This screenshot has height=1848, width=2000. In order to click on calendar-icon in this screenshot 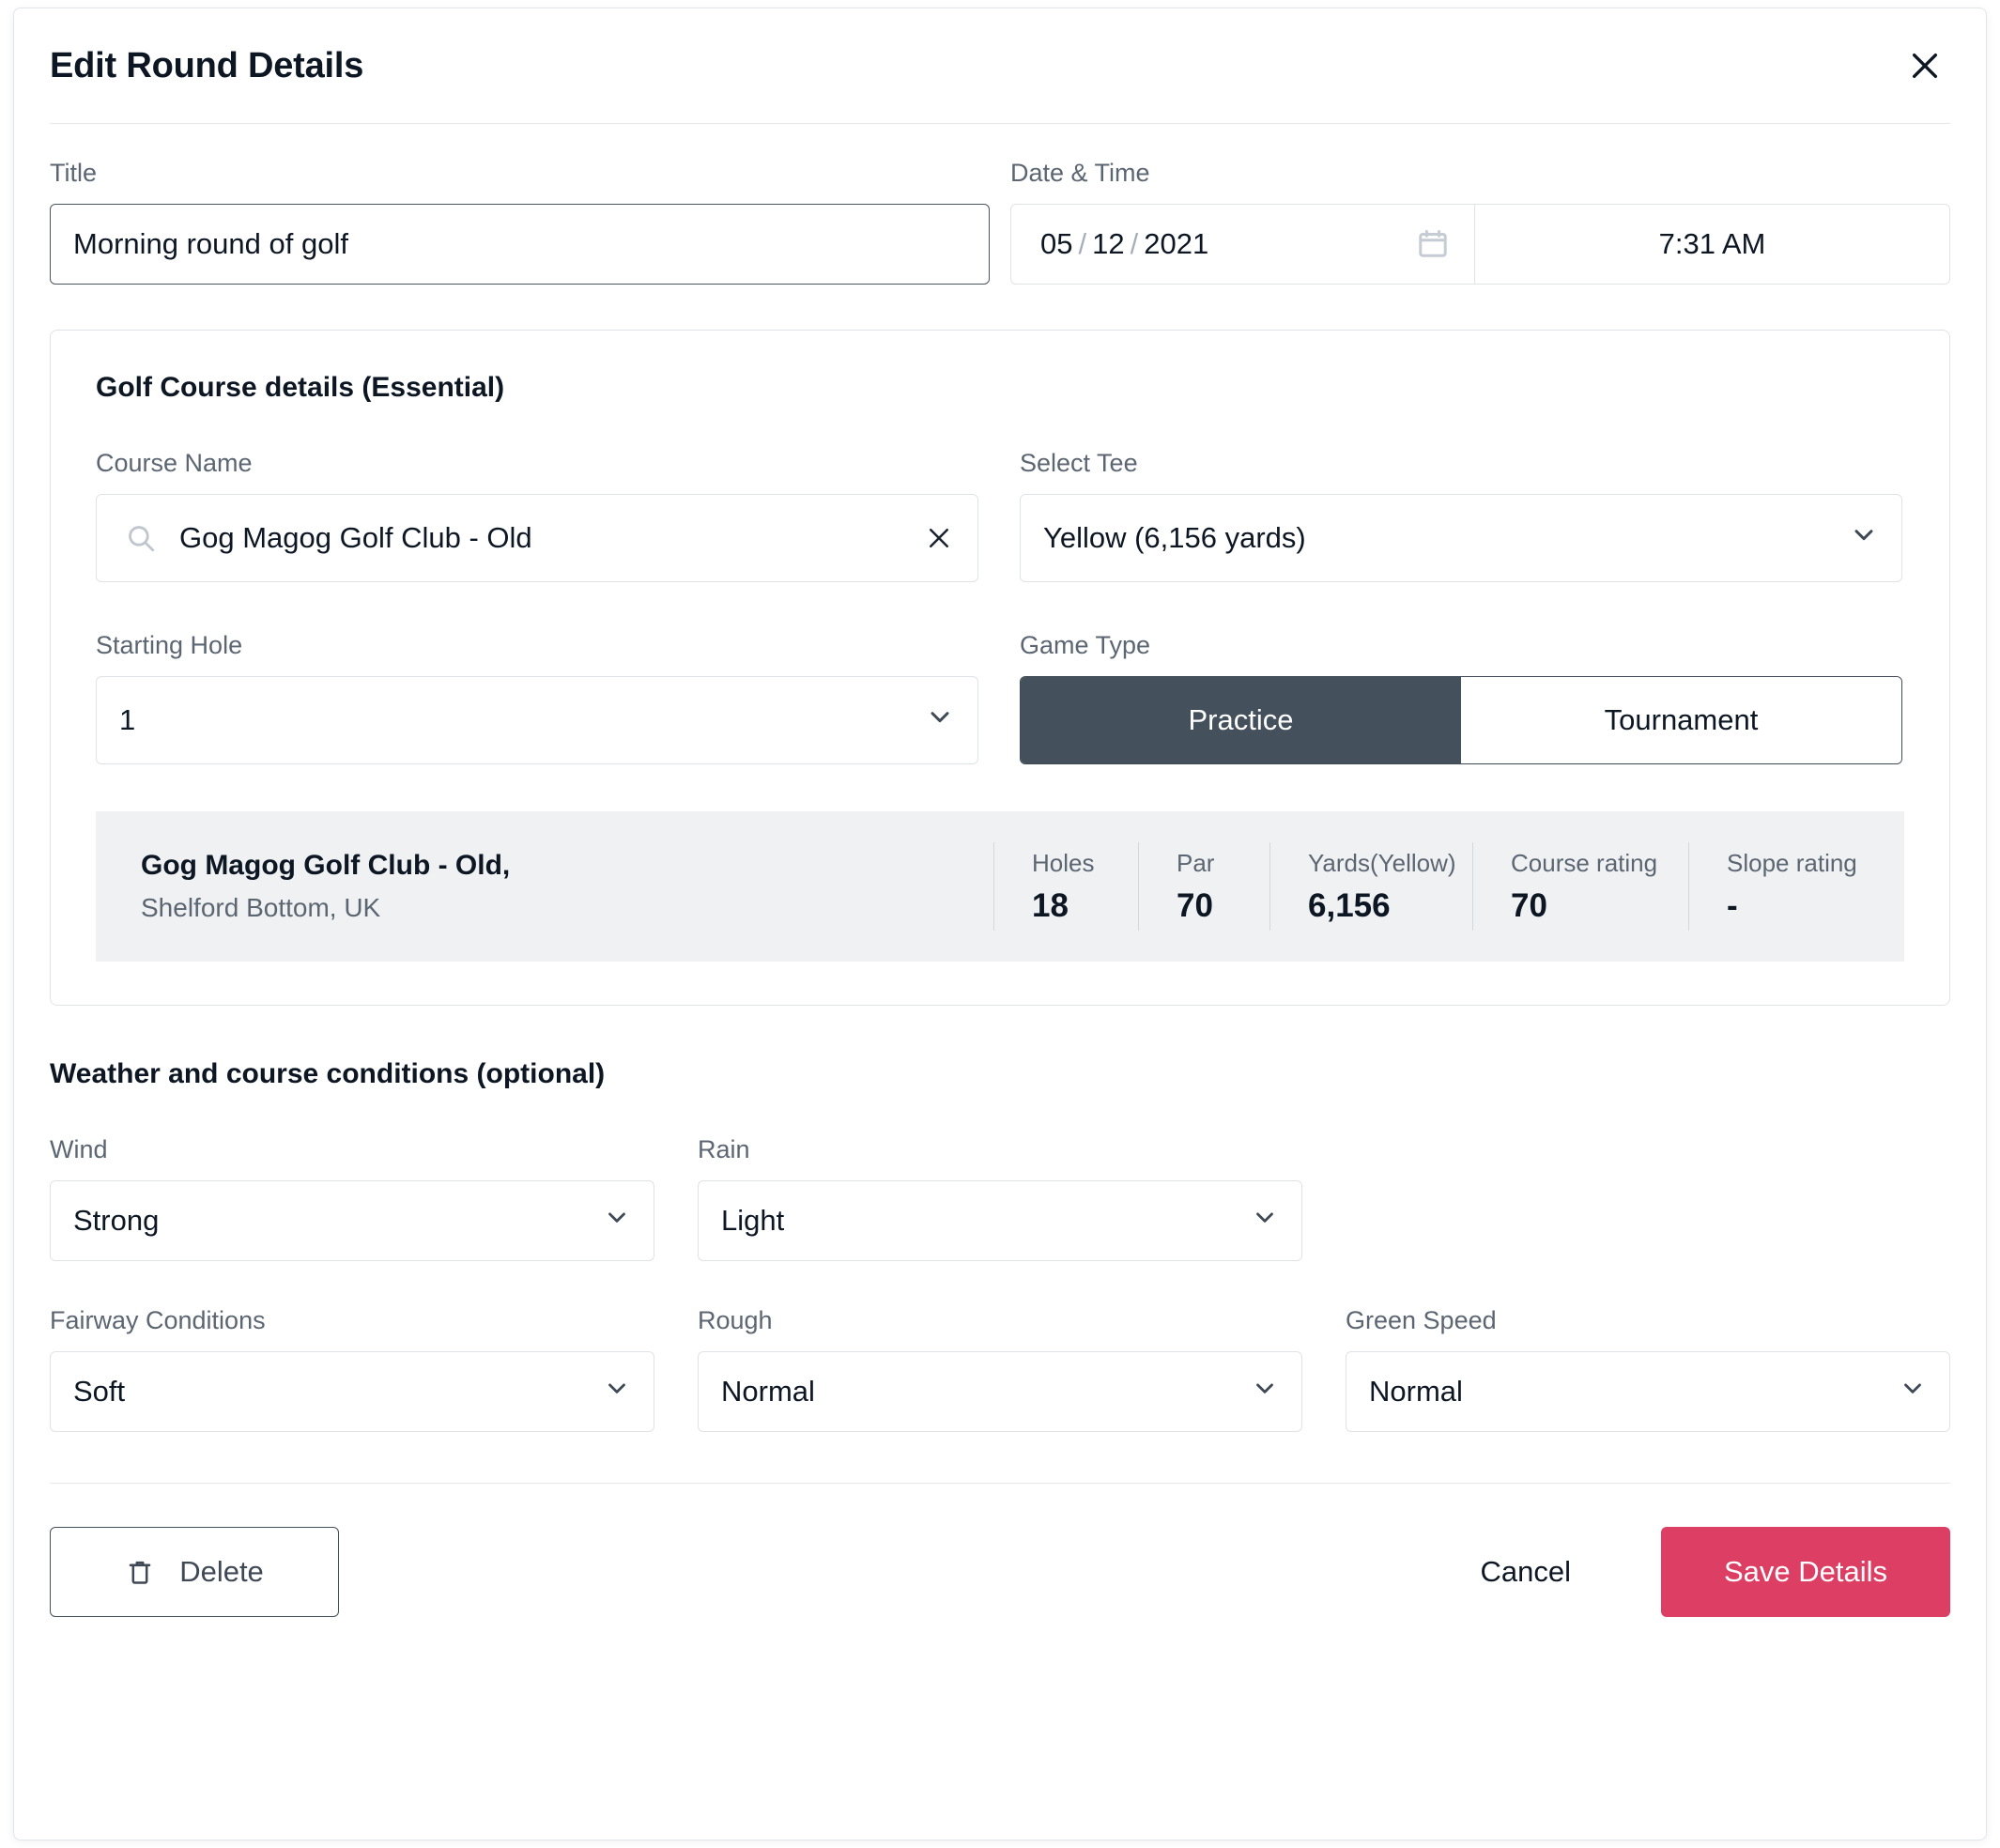, I will do `click(1433, 243)`.